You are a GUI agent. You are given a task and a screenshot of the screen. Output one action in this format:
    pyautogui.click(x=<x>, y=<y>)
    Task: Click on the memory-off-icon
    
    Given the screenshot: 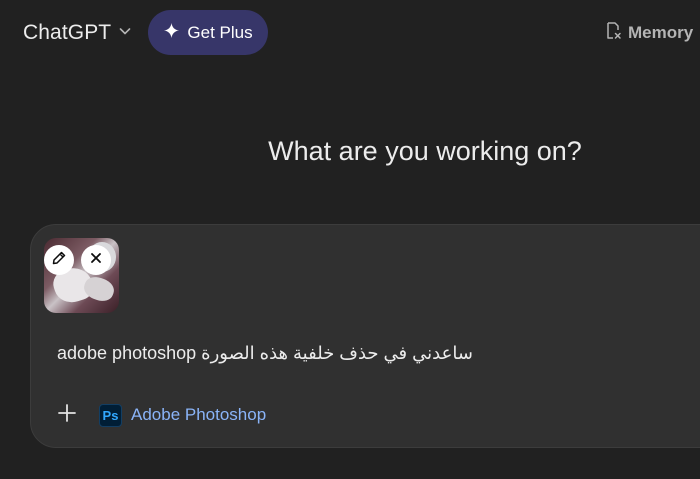 What is the action you would take?
    pyautogui.click(x=613, y=33)
    